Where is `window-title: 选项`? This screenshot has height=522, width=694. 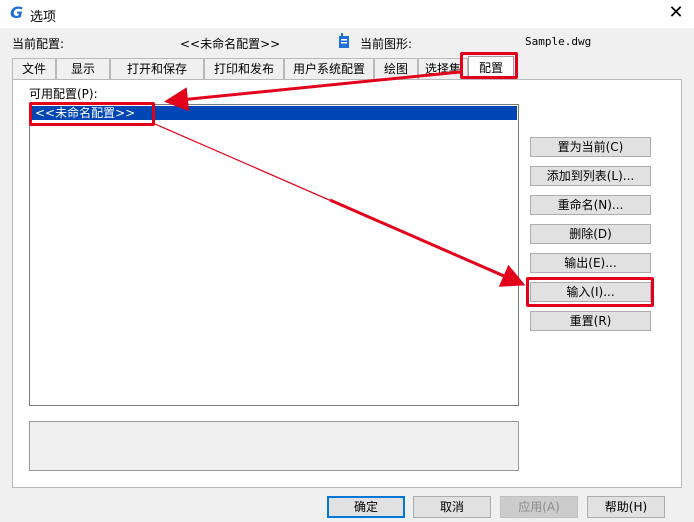 window-title: 选项 is located at coordinates (43, 17).